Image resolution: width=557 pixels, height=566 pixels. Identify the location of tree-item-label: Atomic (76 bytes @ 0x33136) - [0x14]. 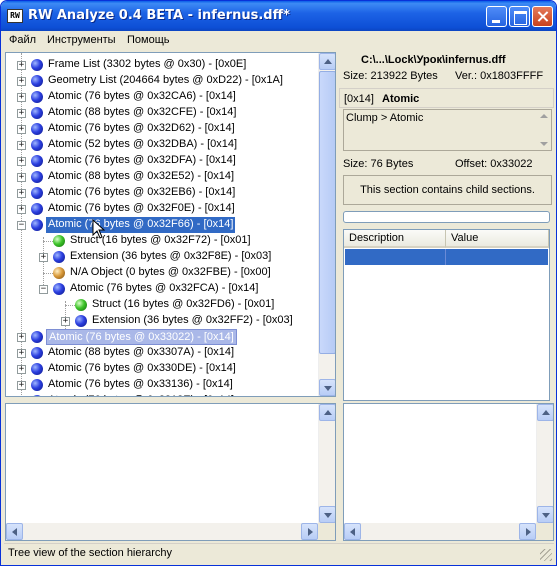
(140, 385).